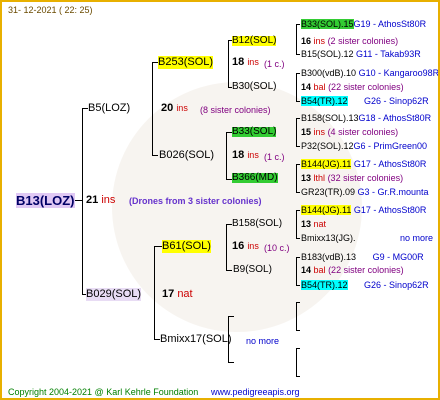 The height and width of the screenshot is (400, 440). What do you see at coordinates (320, 224) in the screenshot?
I see `g3-5-count-suffix: nat` at bounding box center [320, 224].